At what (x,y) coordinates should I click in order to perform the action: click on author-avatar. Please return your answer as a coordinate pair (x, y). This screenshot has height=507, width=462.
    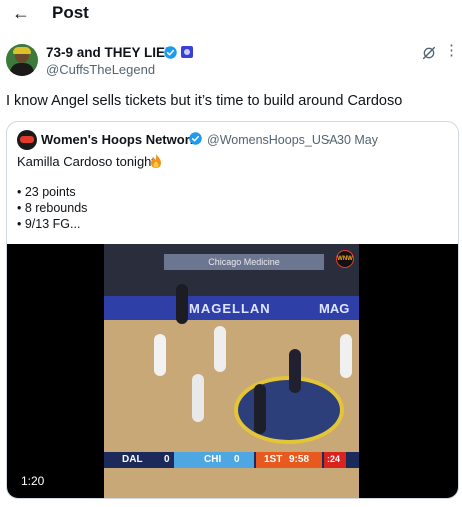
    Looking at the image, I should click on (22, 60).